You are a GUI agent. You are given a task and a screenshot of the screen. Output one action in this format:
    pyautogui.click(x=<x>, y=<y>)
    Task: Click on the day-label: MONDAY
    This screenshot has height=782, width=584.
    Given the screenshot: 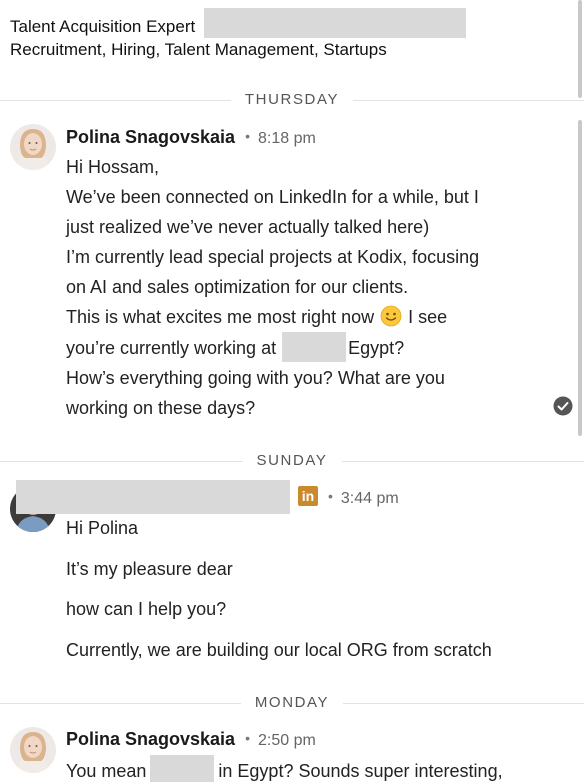 What is the action you would take?
    pyautogui.click(x=292, y=702)
    